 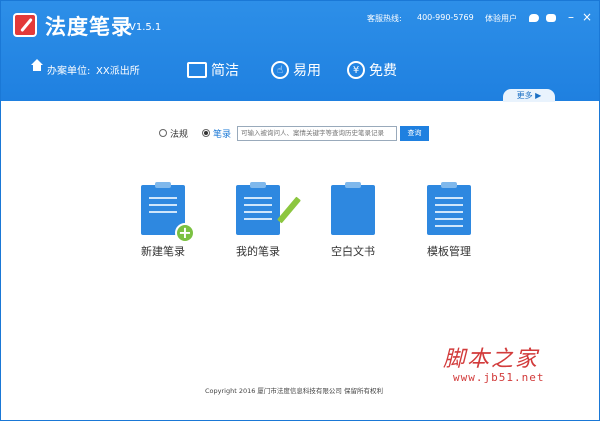 I want to click on hotline-number: 400-990-5769, so click(x=445, y=17).